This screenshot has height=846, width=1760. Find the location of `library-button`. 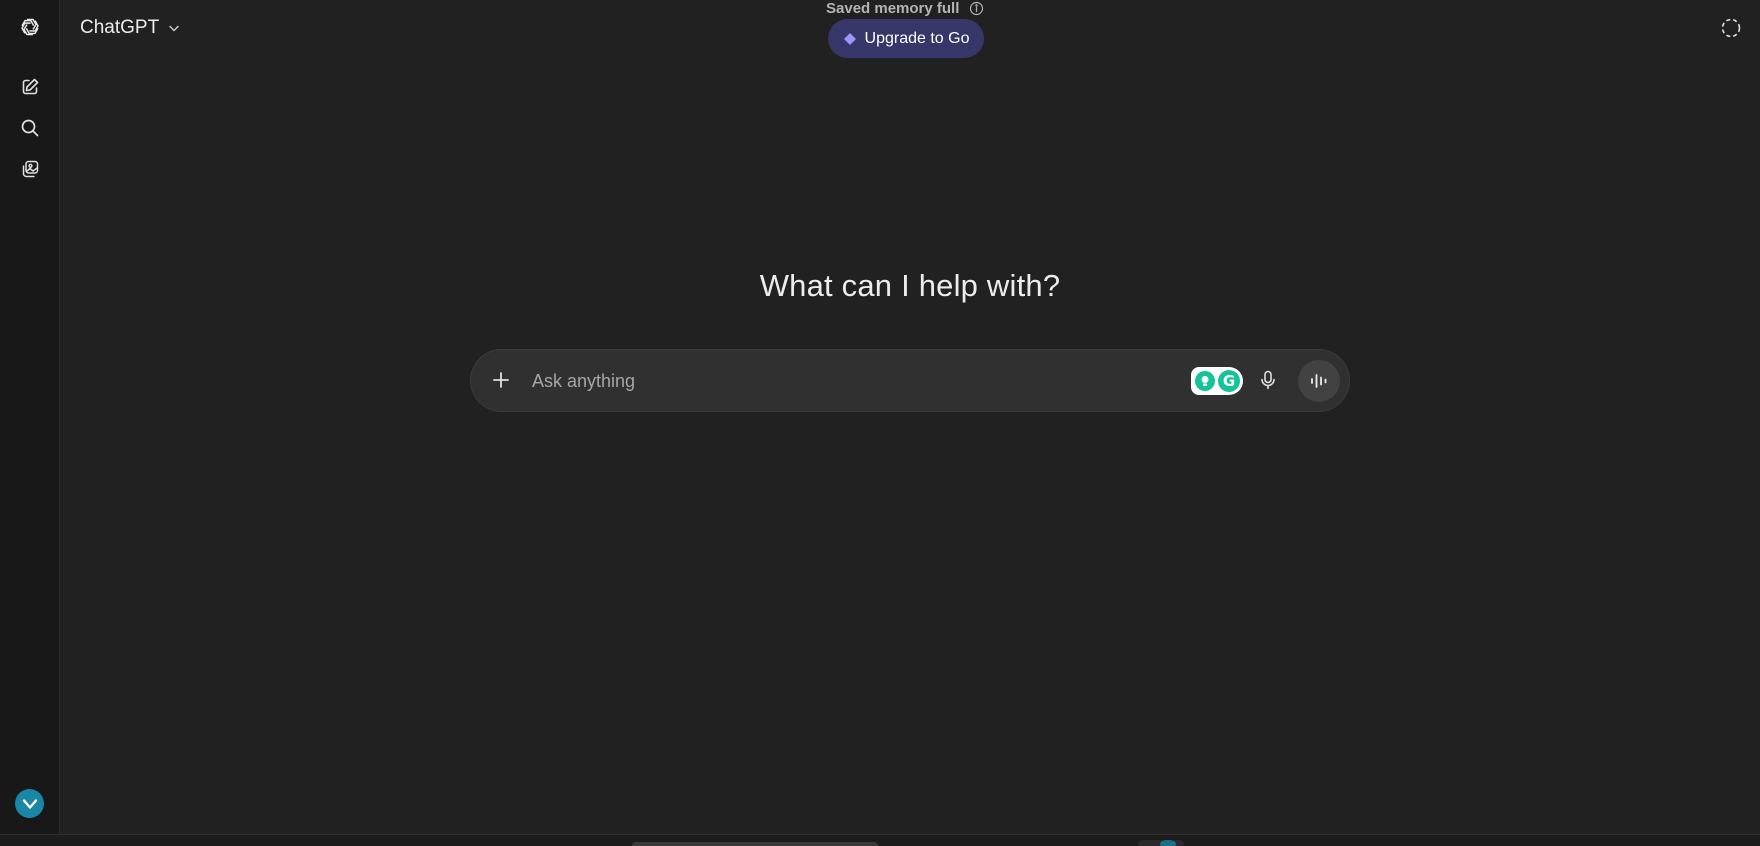

library-button is located at coordinates (30, 169).